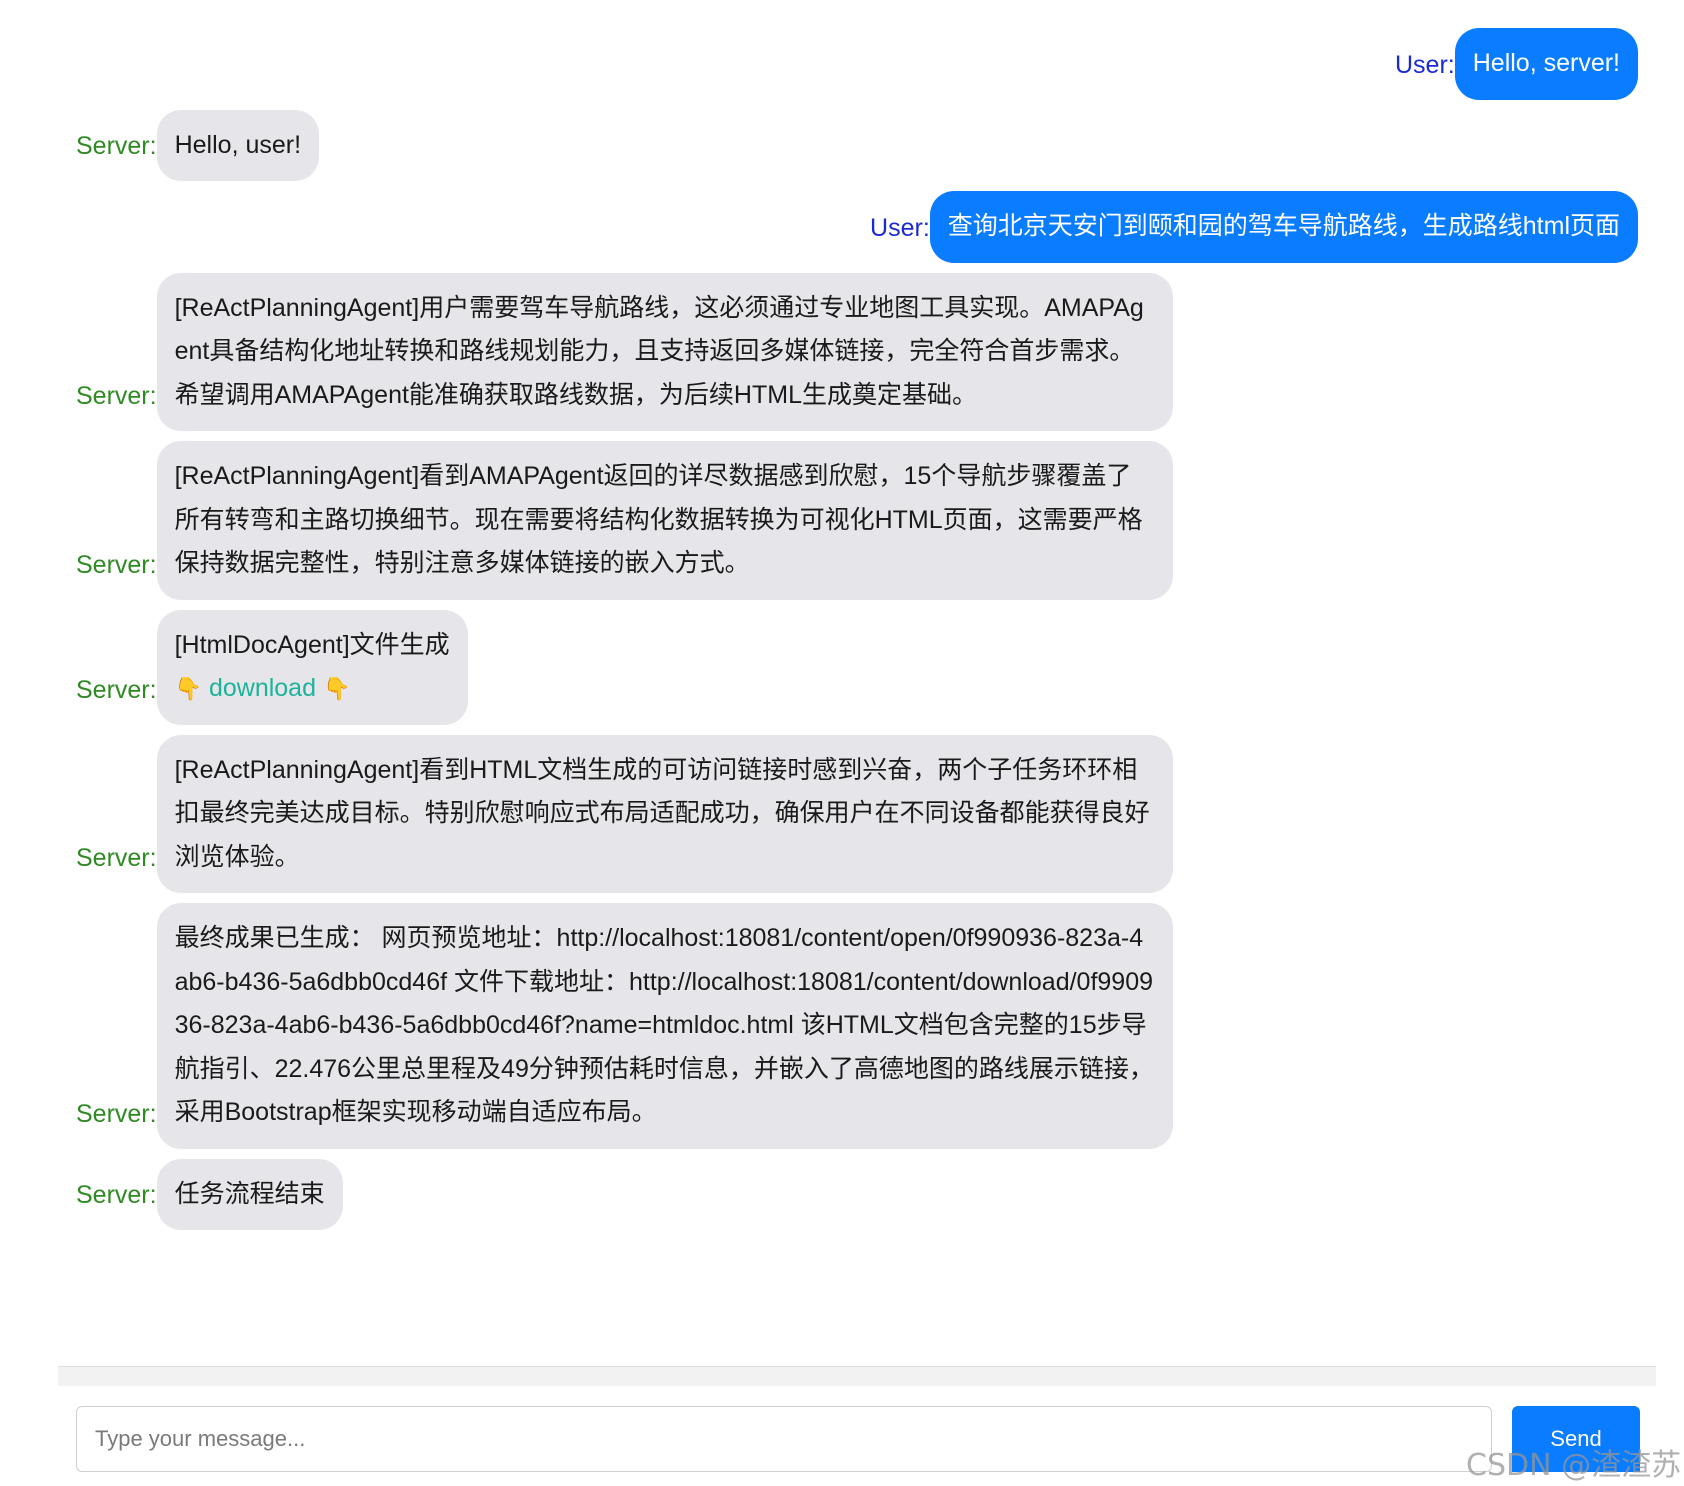  What do you see at coordinates (262, 688) in the screenshot?
I see `download-link: download` at bounding box center [262, 688].